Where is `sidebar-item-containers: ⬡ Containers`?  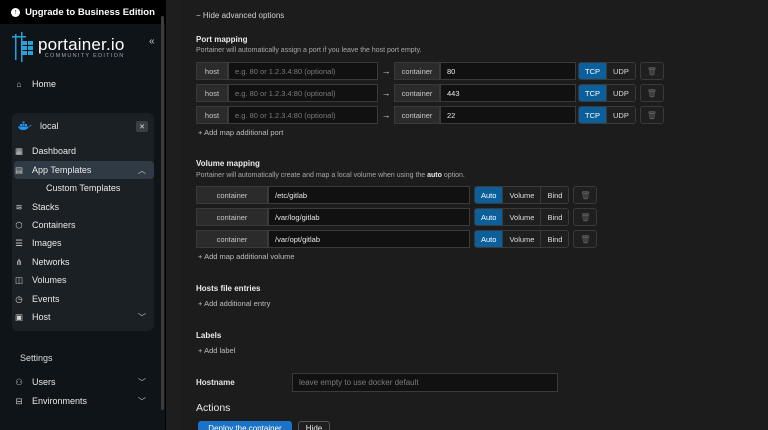
sidebar-item-containers: ⬡ Containers is located at coordinates (84, 225).